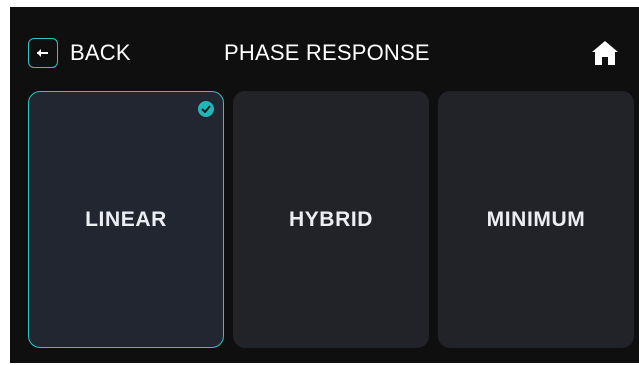 This screenshot has width=639, height=365. I want to click on option-label: HYBRID, so click(331, 219).